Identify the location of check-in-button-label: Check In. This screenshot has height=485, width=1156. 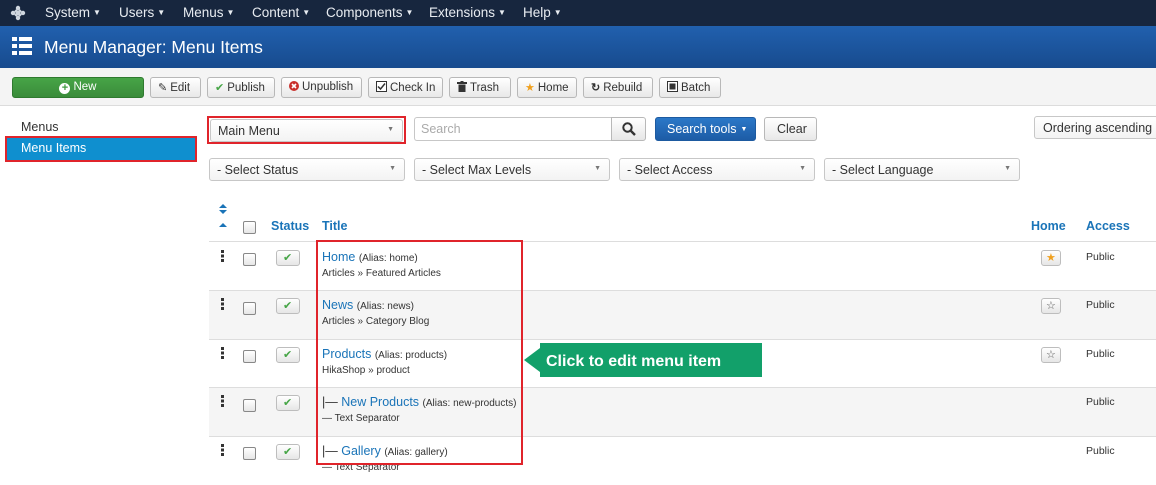
(413, 88).